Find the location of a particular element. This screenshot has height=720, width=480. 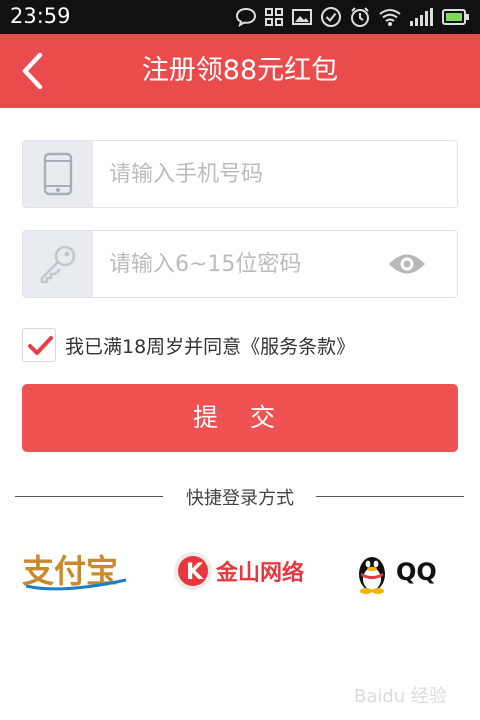

alarm-icon is located at coordinates (360, 17).